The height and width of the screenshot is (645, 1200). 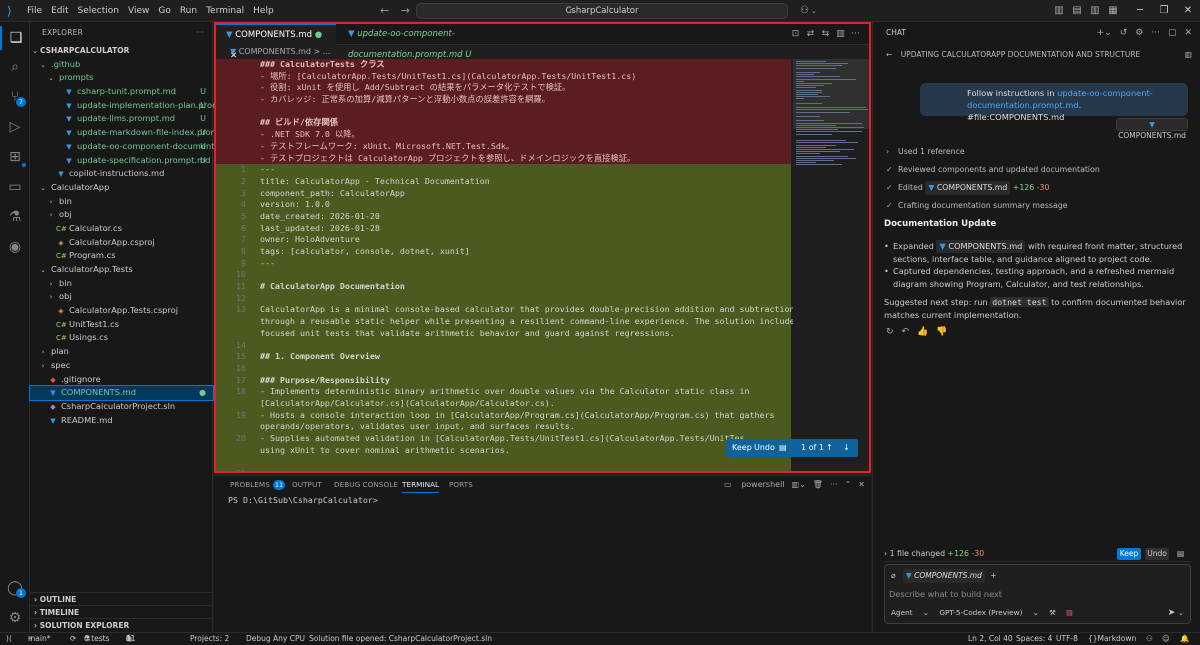 I want to click on tree-item: › spec, so click(x=121, y=366).